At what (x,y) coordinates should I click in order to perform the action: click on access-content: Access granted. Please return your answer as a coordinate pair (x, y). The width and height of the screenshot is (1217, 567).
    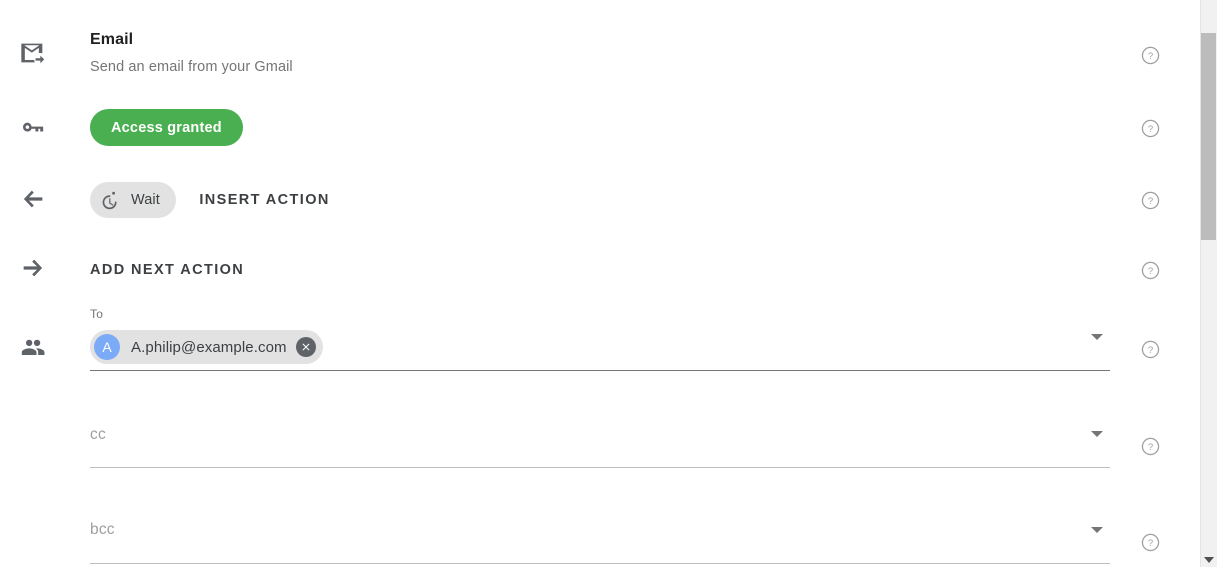
    Looking at the image, I should click on (166, 127).